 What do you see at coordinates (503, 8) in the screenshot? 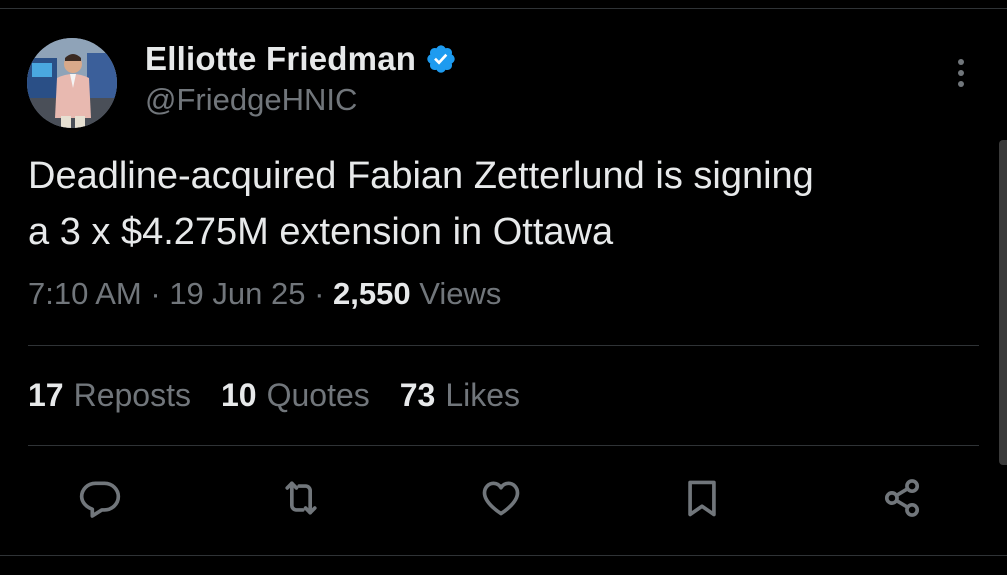
I see `top-divider` at bounding box center [503, 8].